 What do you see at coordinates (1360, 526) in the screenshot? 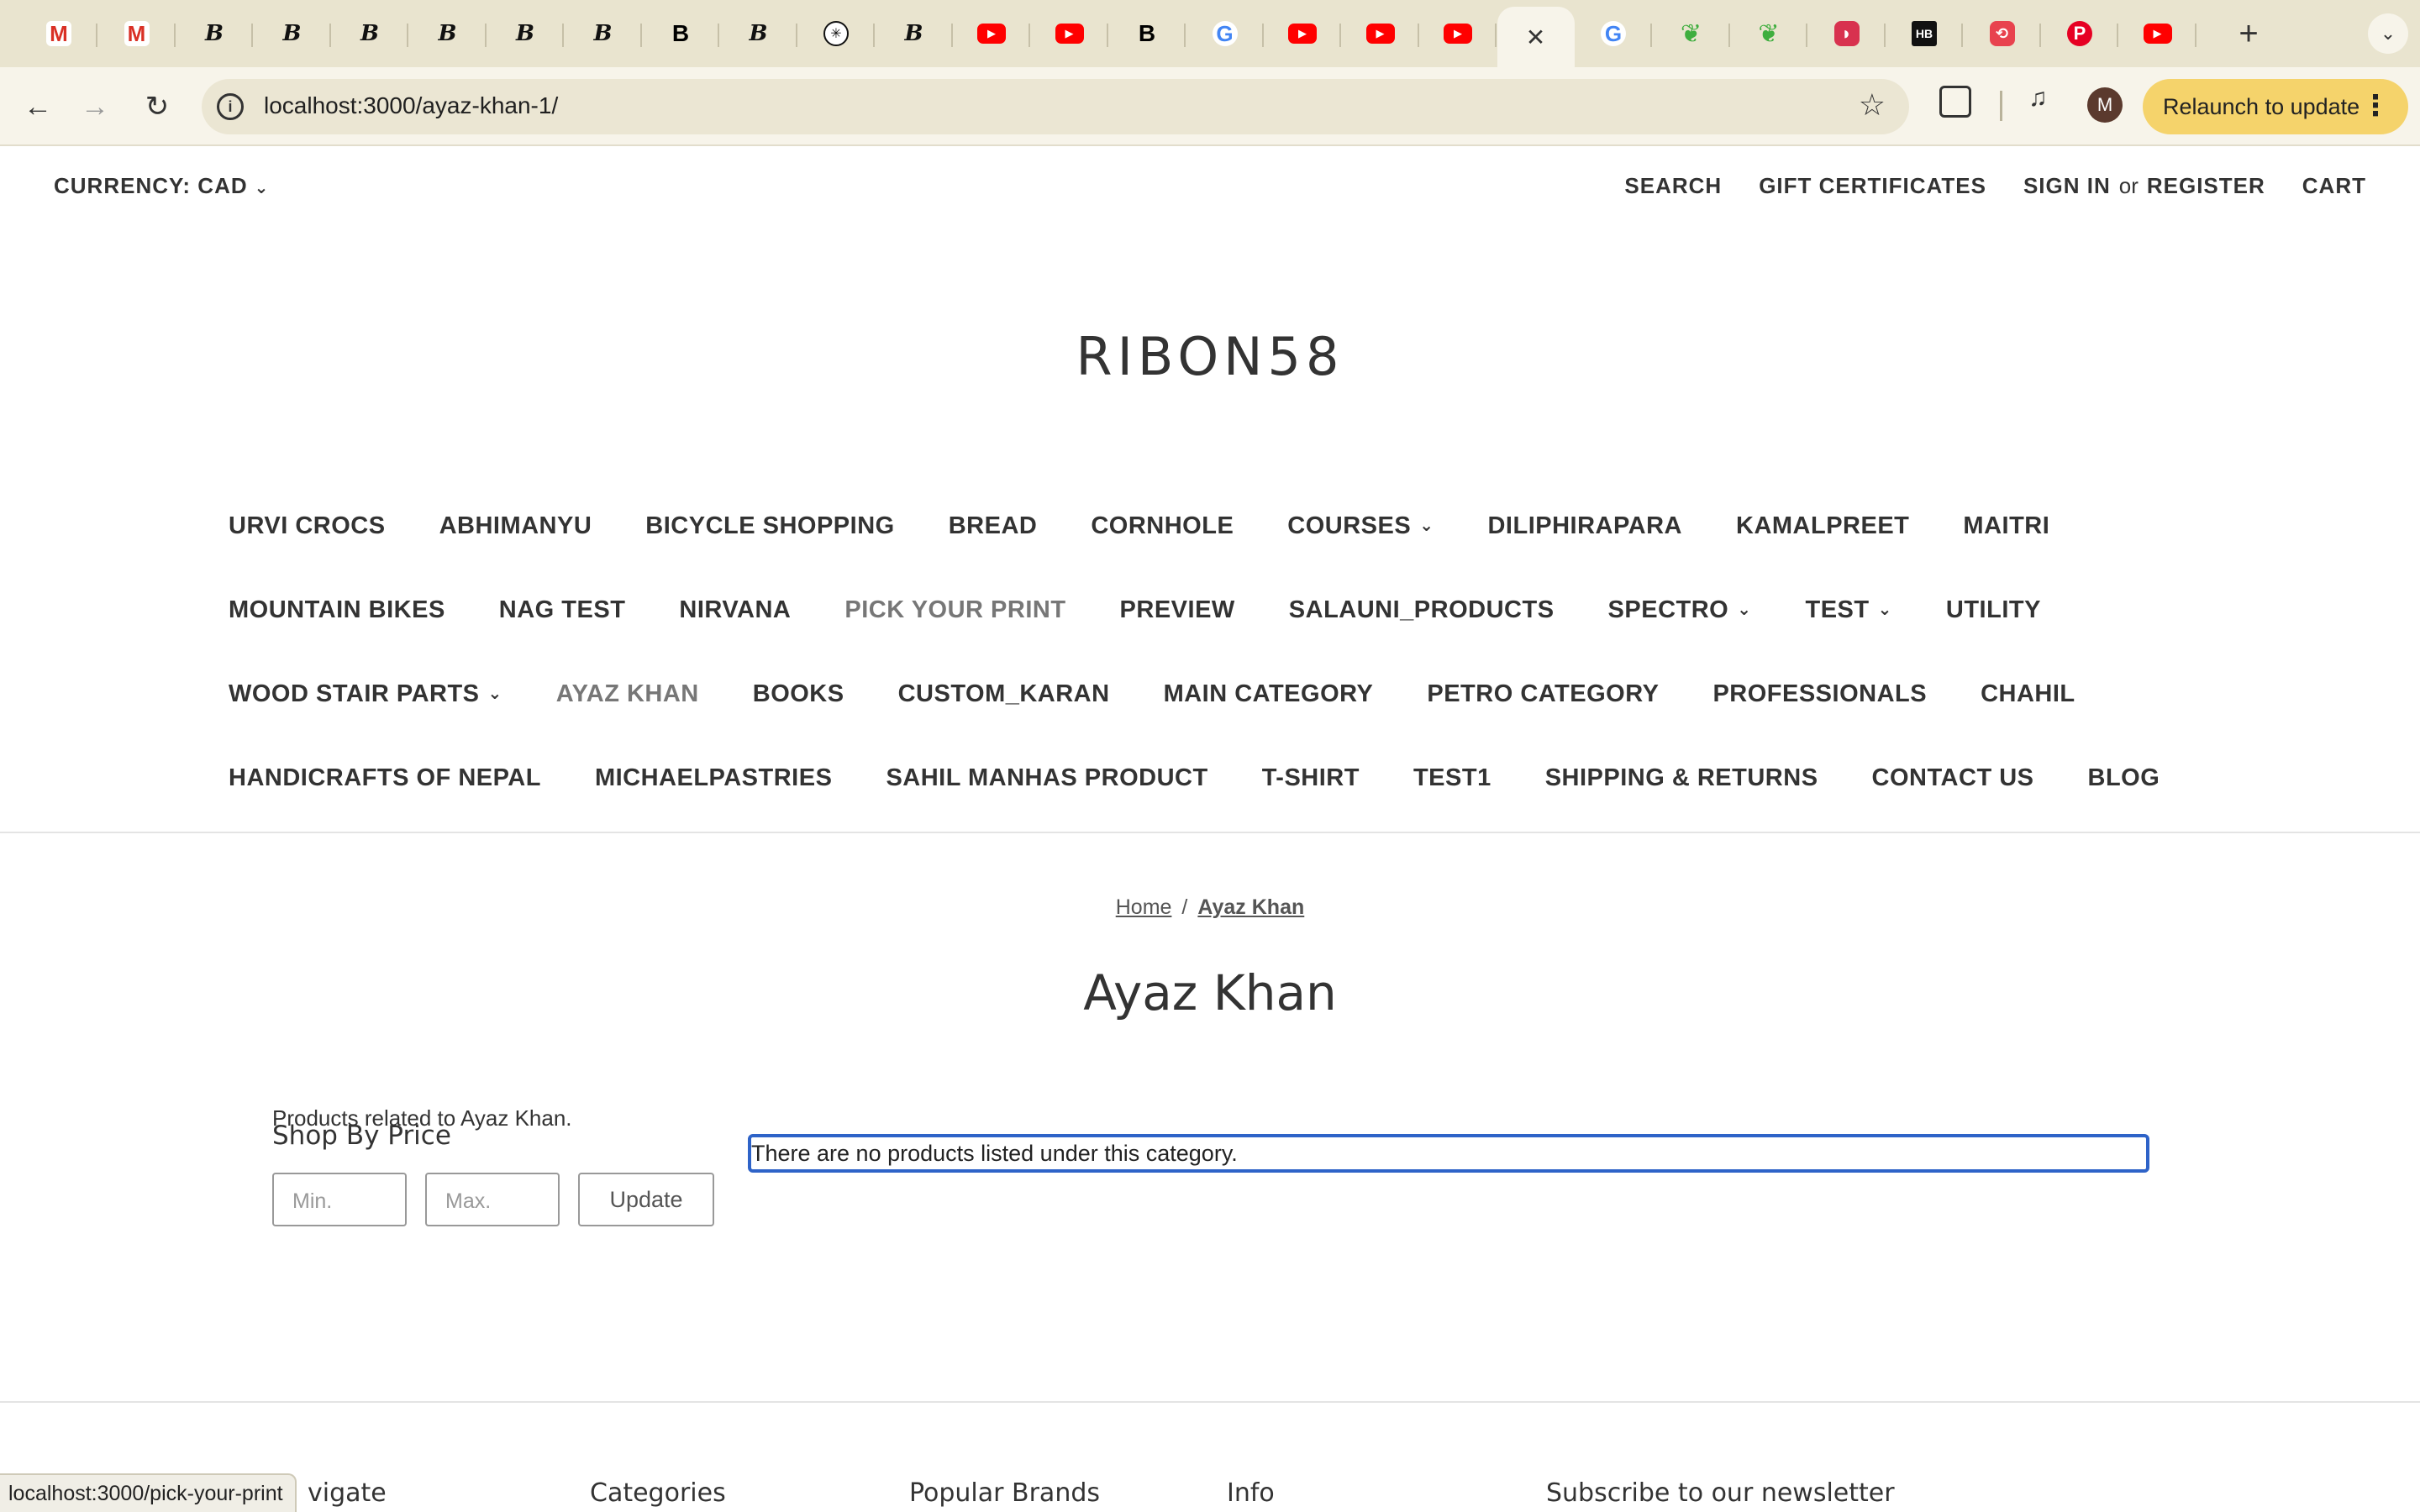
I see `nav-item: COURSES ⌄` at bounding box center [1360, 526].